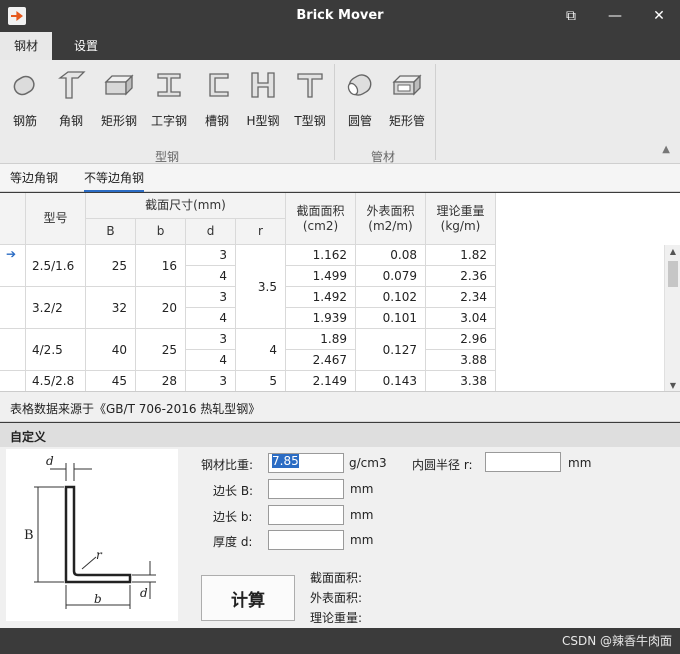  I want to click on cell-b: 20, so click(161, 308).